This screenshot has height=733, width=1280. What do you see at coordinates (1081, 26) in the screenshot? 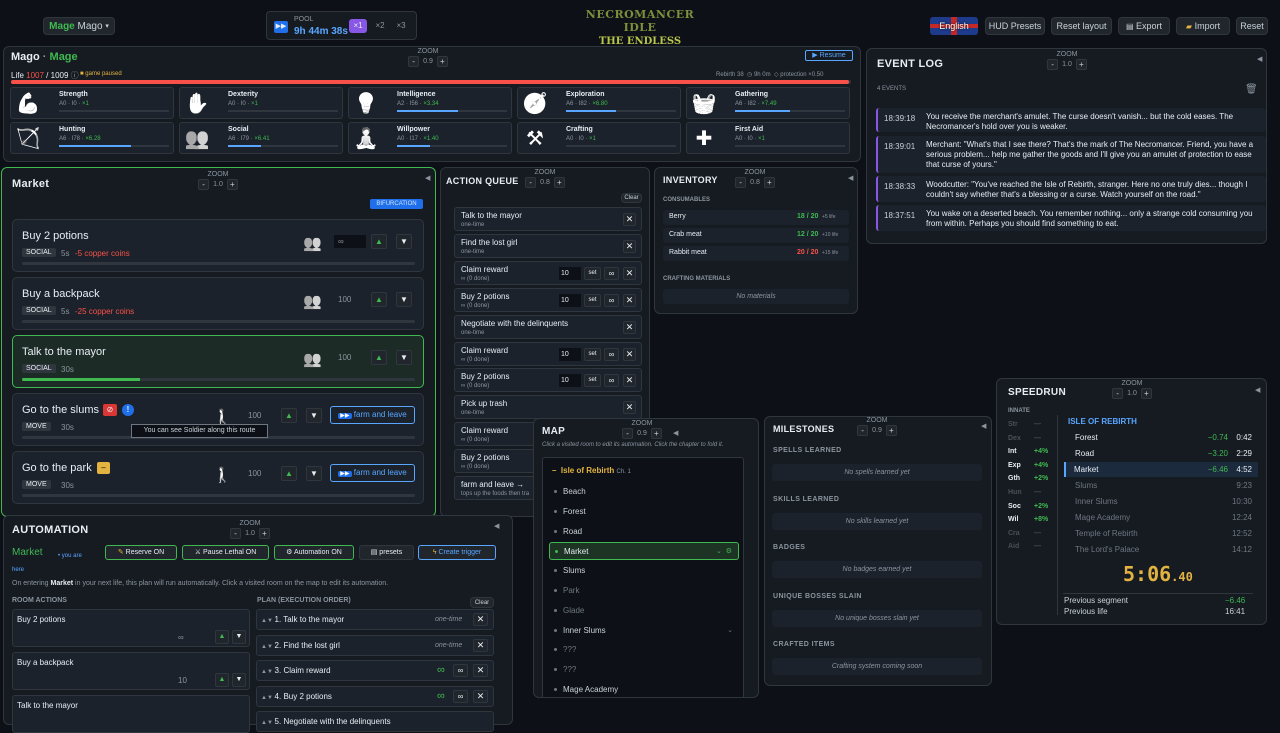
I see `reset-layout-button: Reset layout` at bounding box center [1081, 26].